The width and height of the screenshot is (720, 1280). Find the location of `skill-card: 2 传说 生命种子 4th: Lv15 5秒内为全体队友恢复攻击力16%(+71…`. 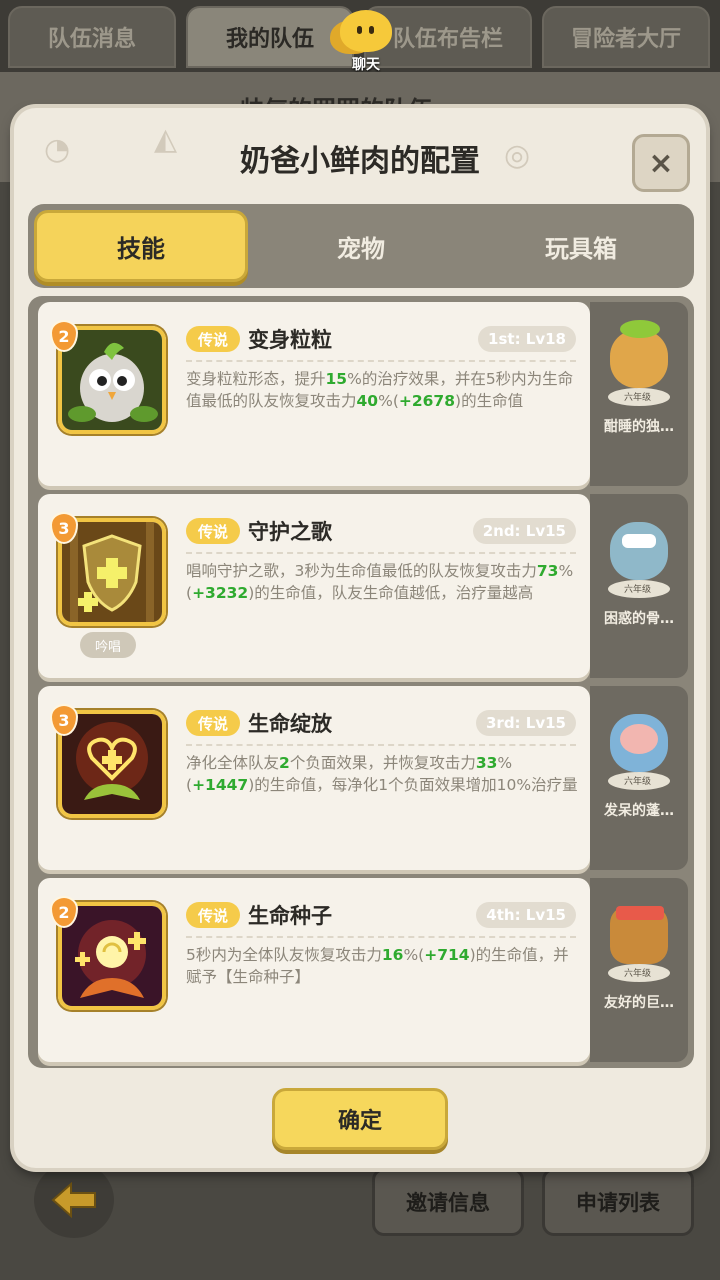

skill-card: 2 传说 生命种子 4th: Lv15 5秒内为全体队友恢复攻击力16%(+71… is located at coordinates (314, 970).